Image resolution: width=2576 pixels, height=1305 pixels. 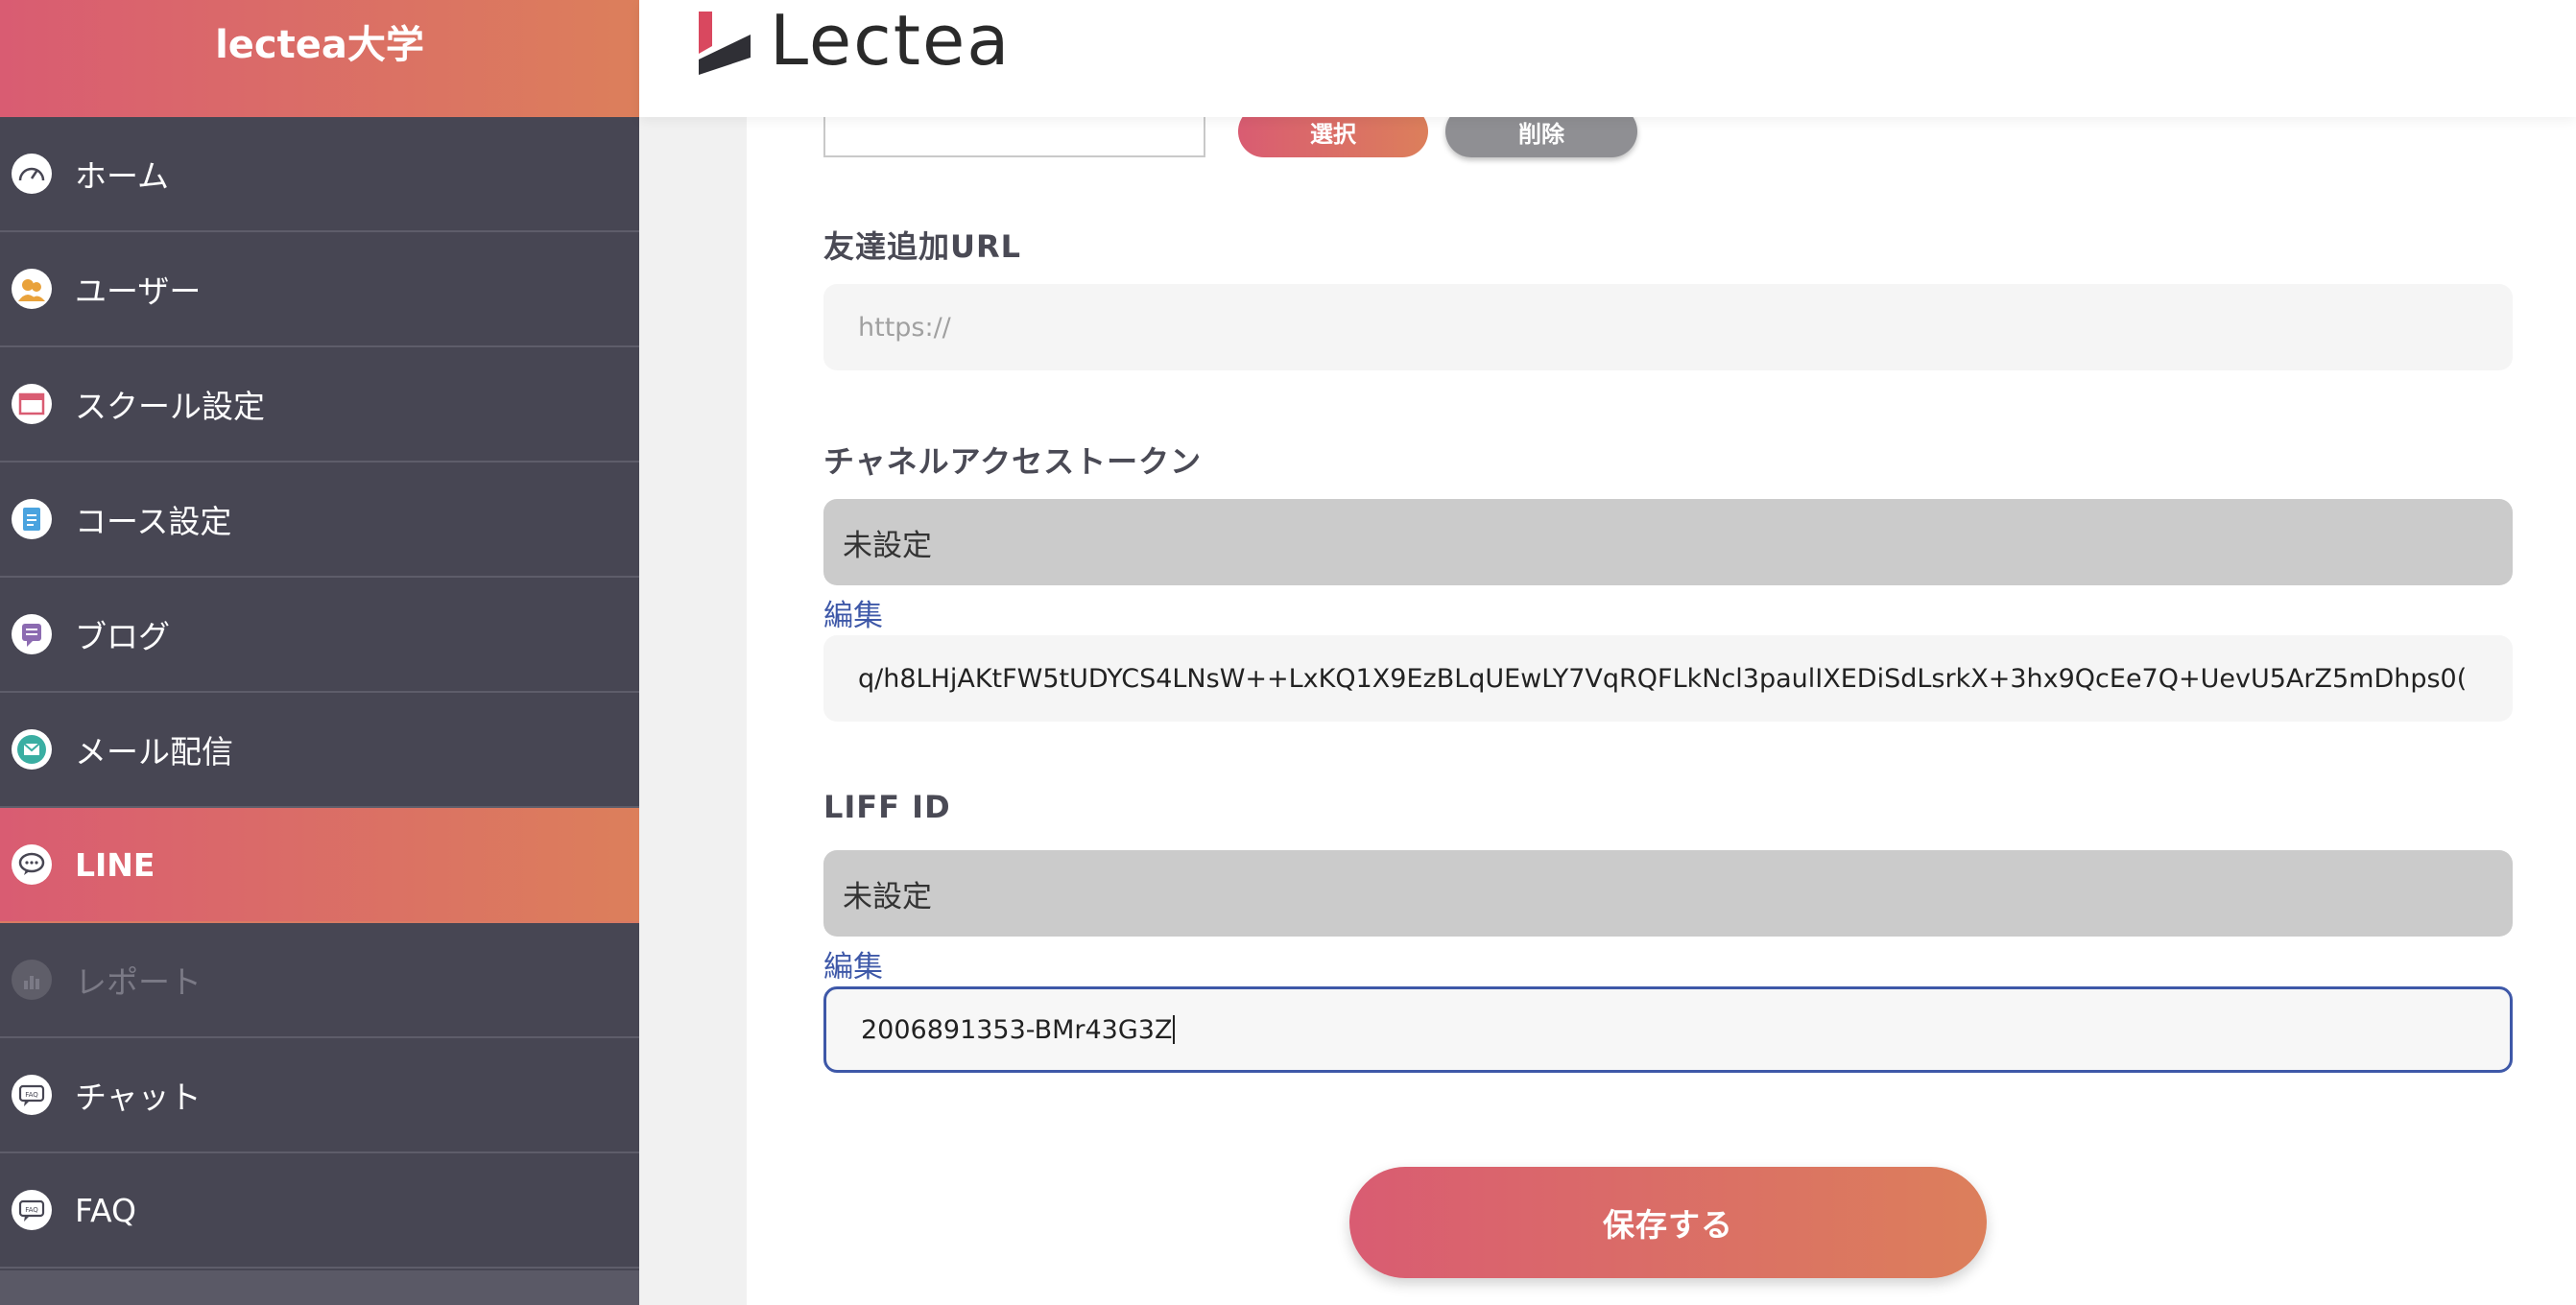 I want to click on sidebar-item-report: レポート, so click(x=319, y=980).